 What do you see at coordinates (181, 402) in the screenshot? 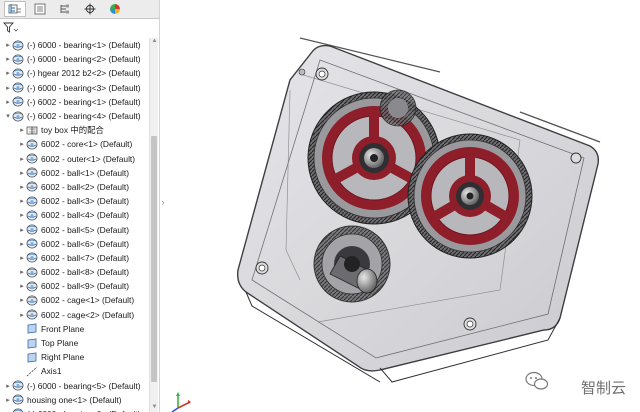
I see `axis-triad-icon` at bounding box center [181, 402].